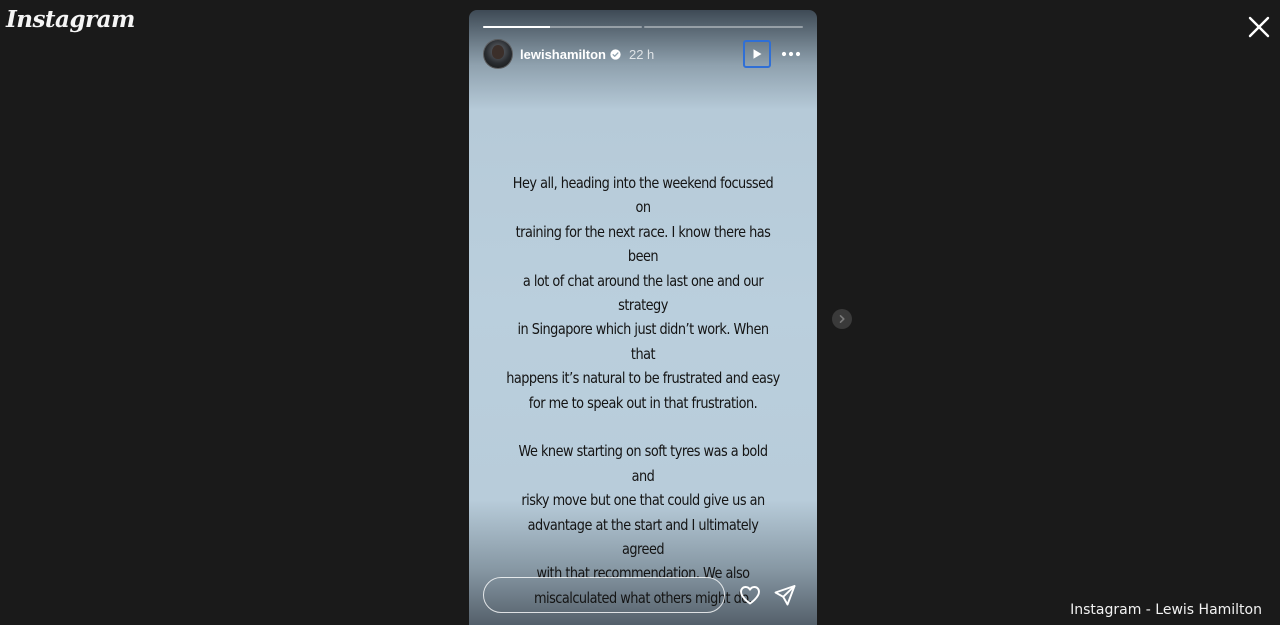 Image resolution: width=1280 pixels, height=625 pixels. Describe the element at coordinates (498, 54) in the screenshot. I see `avatar` at that location.